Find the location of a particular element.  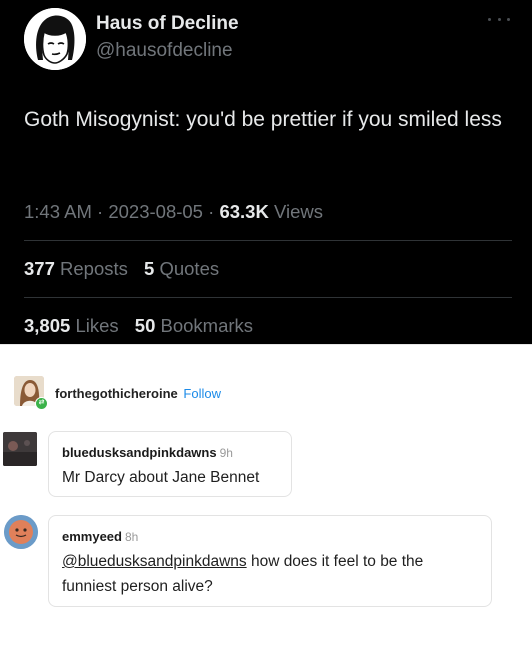

bookmarks-count: 50 is located at coordinates (145, 325).